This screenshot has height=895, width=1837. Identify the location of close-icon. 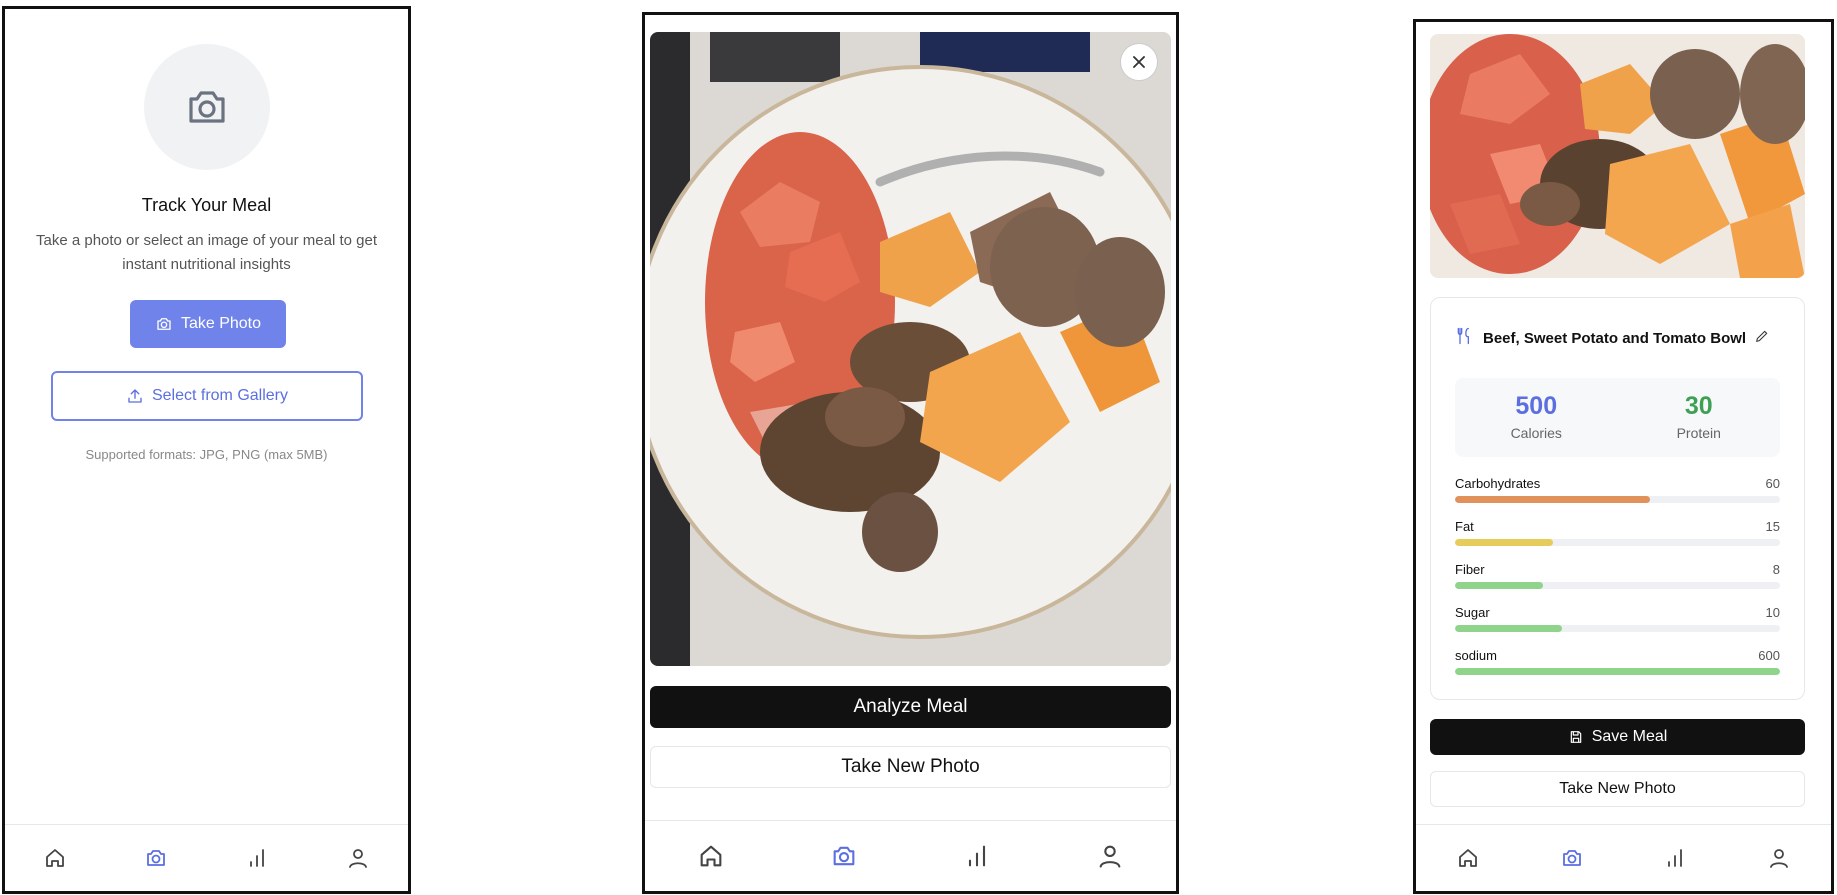
(1139, 62).